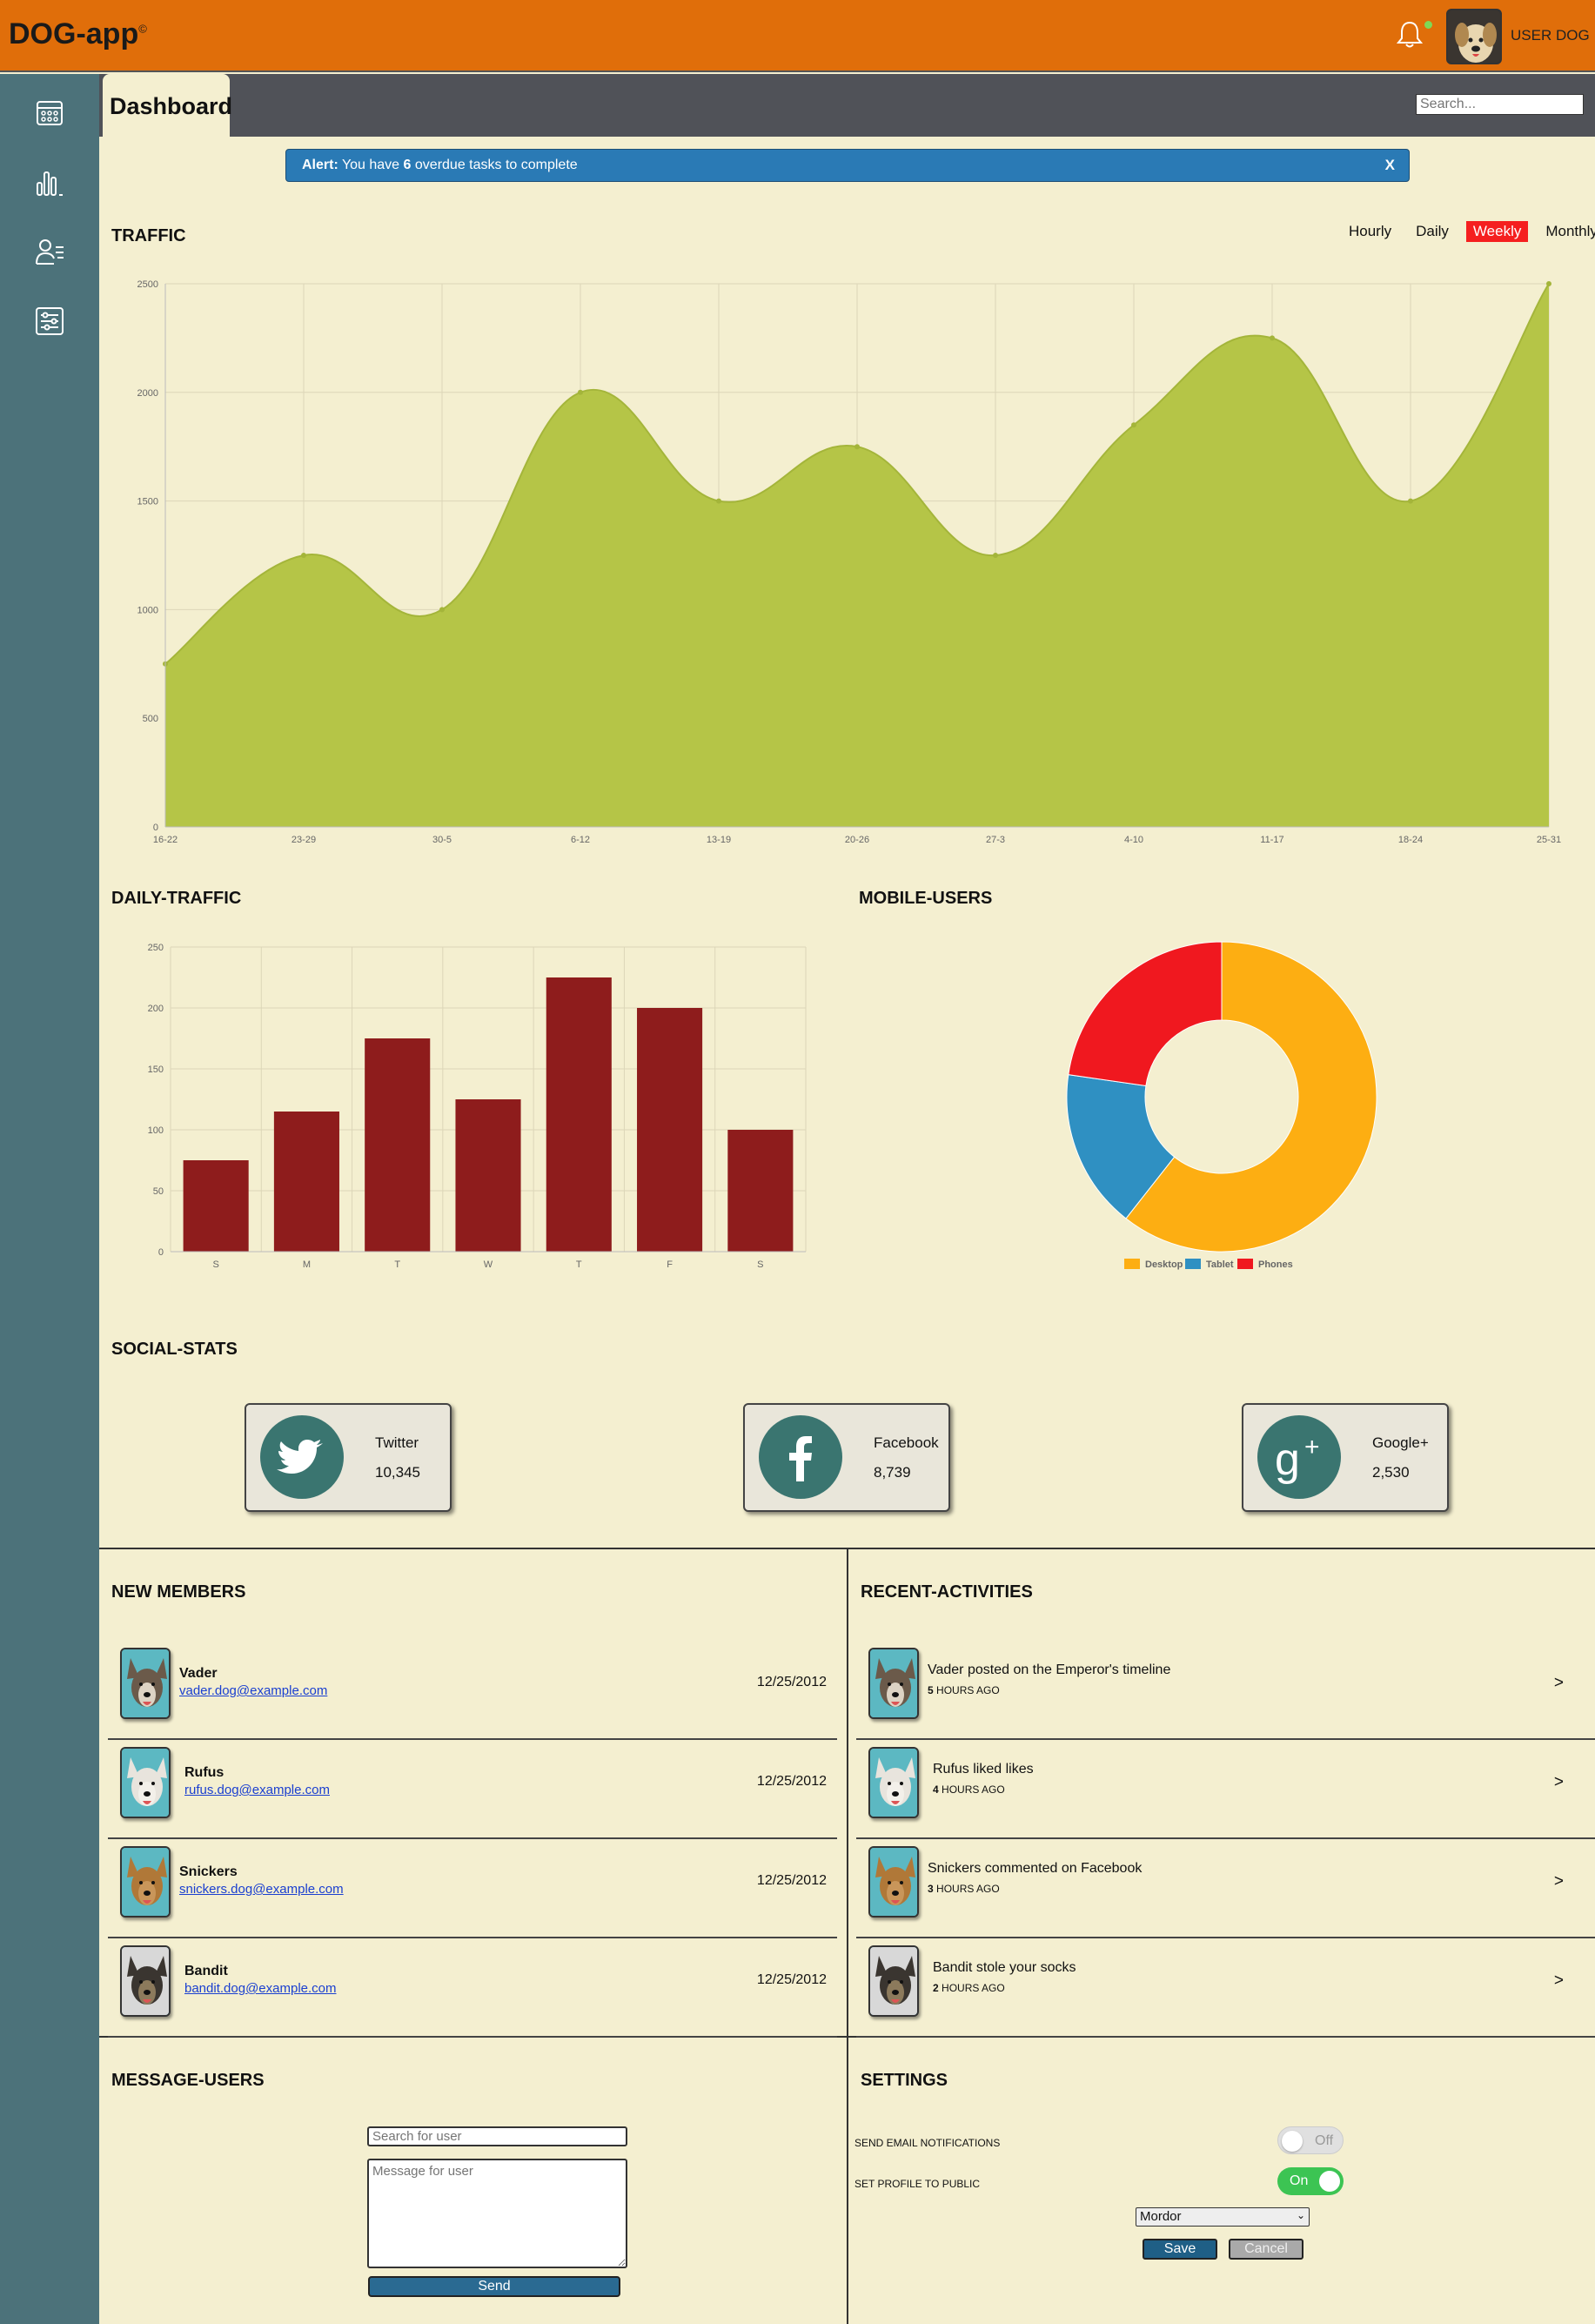 The height and width of the screenshot is (2324, 1595). Describe the element at coordinates (497, 2136) in the screenshot. I see `user-search-input` at that location.